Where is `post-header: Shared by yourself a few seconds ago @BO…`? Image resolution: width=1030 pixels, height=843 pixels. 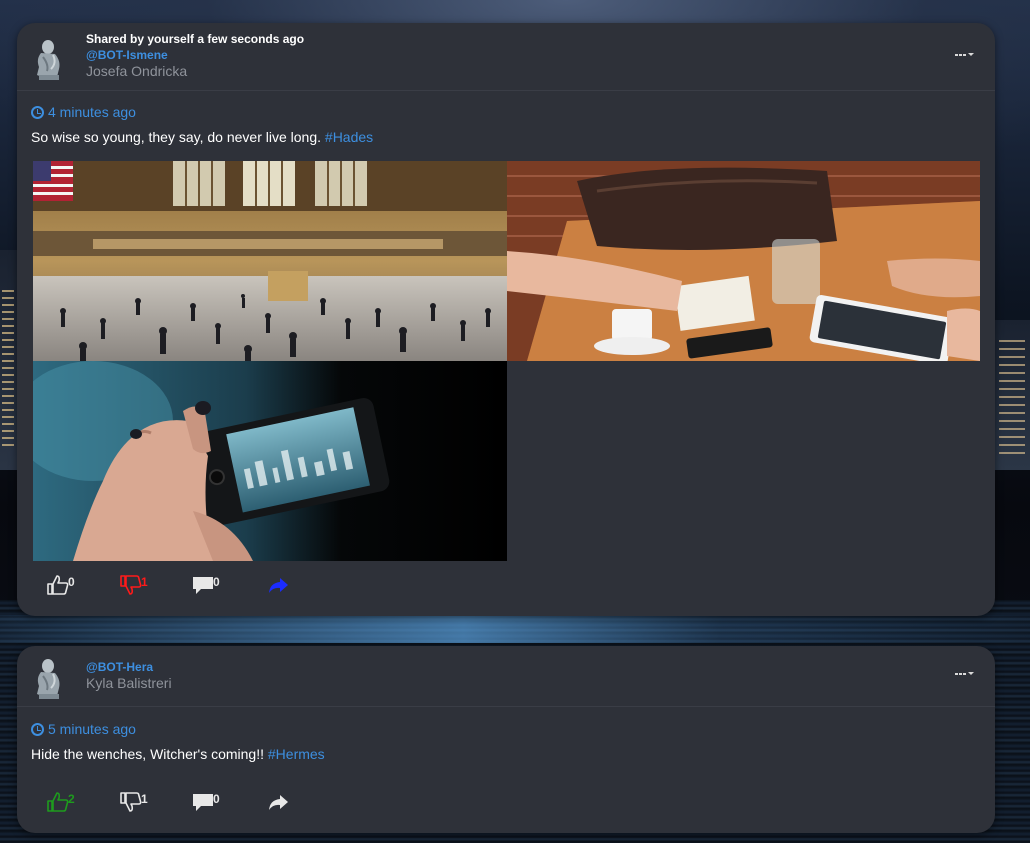
post-header: Shared by yourself a few seconds ago @BO… is located at coordinates (506, 57).